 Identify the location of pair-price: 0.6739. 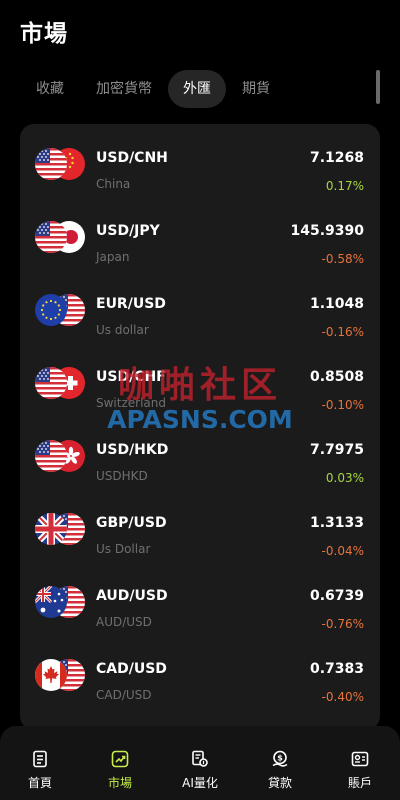
(336, 596).